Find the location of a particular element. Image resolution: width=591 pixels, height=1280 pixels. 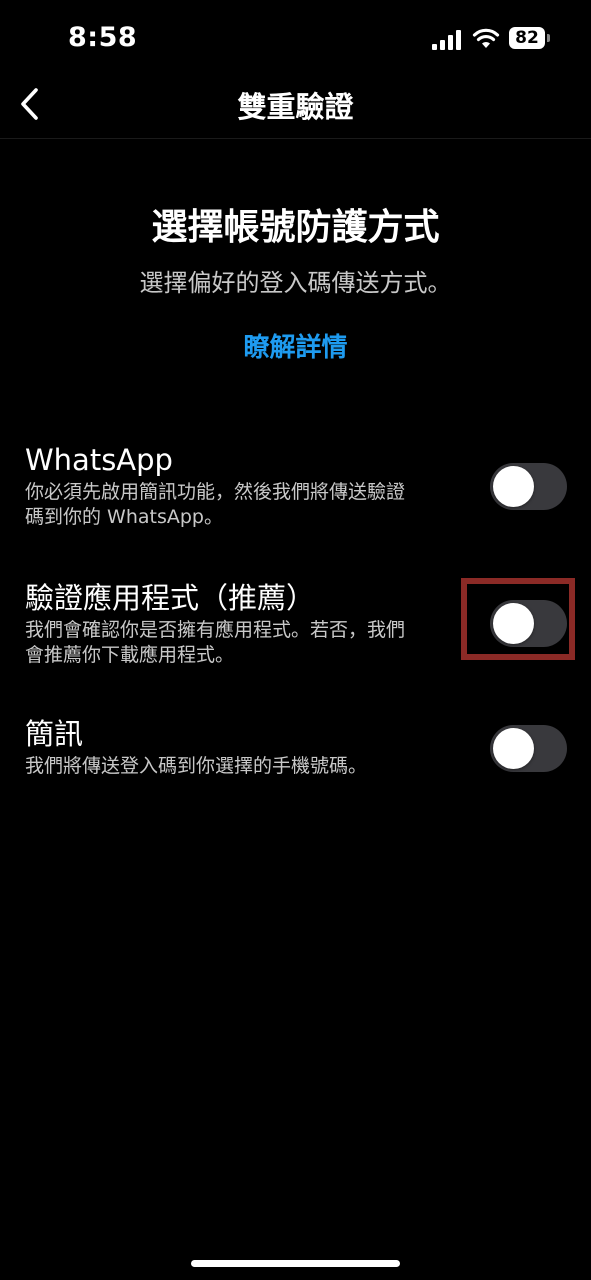

option-description: 我們會確認你是否擁有應用程式。若否，我們 會推薦你下載應用程式。 is located at coordinates (250, 643).